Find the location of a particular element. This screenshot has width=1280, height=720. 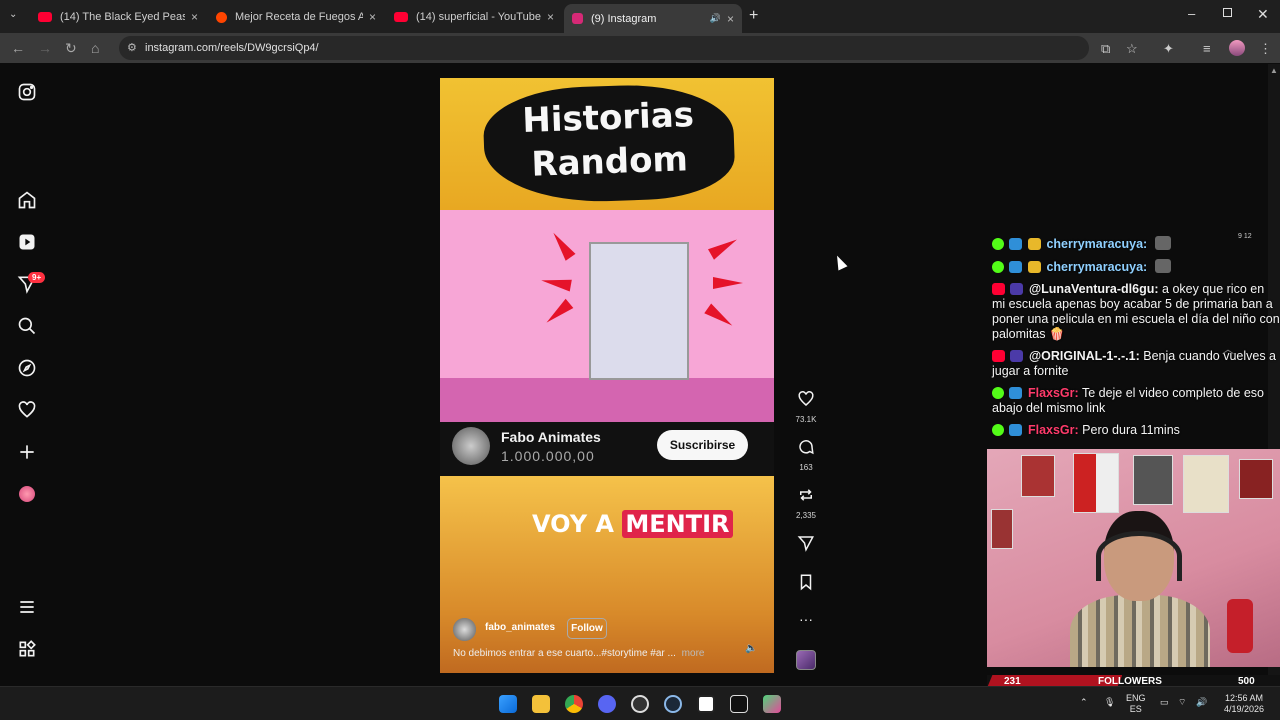

comment-count: 163 is located at coordinates (806, 467).